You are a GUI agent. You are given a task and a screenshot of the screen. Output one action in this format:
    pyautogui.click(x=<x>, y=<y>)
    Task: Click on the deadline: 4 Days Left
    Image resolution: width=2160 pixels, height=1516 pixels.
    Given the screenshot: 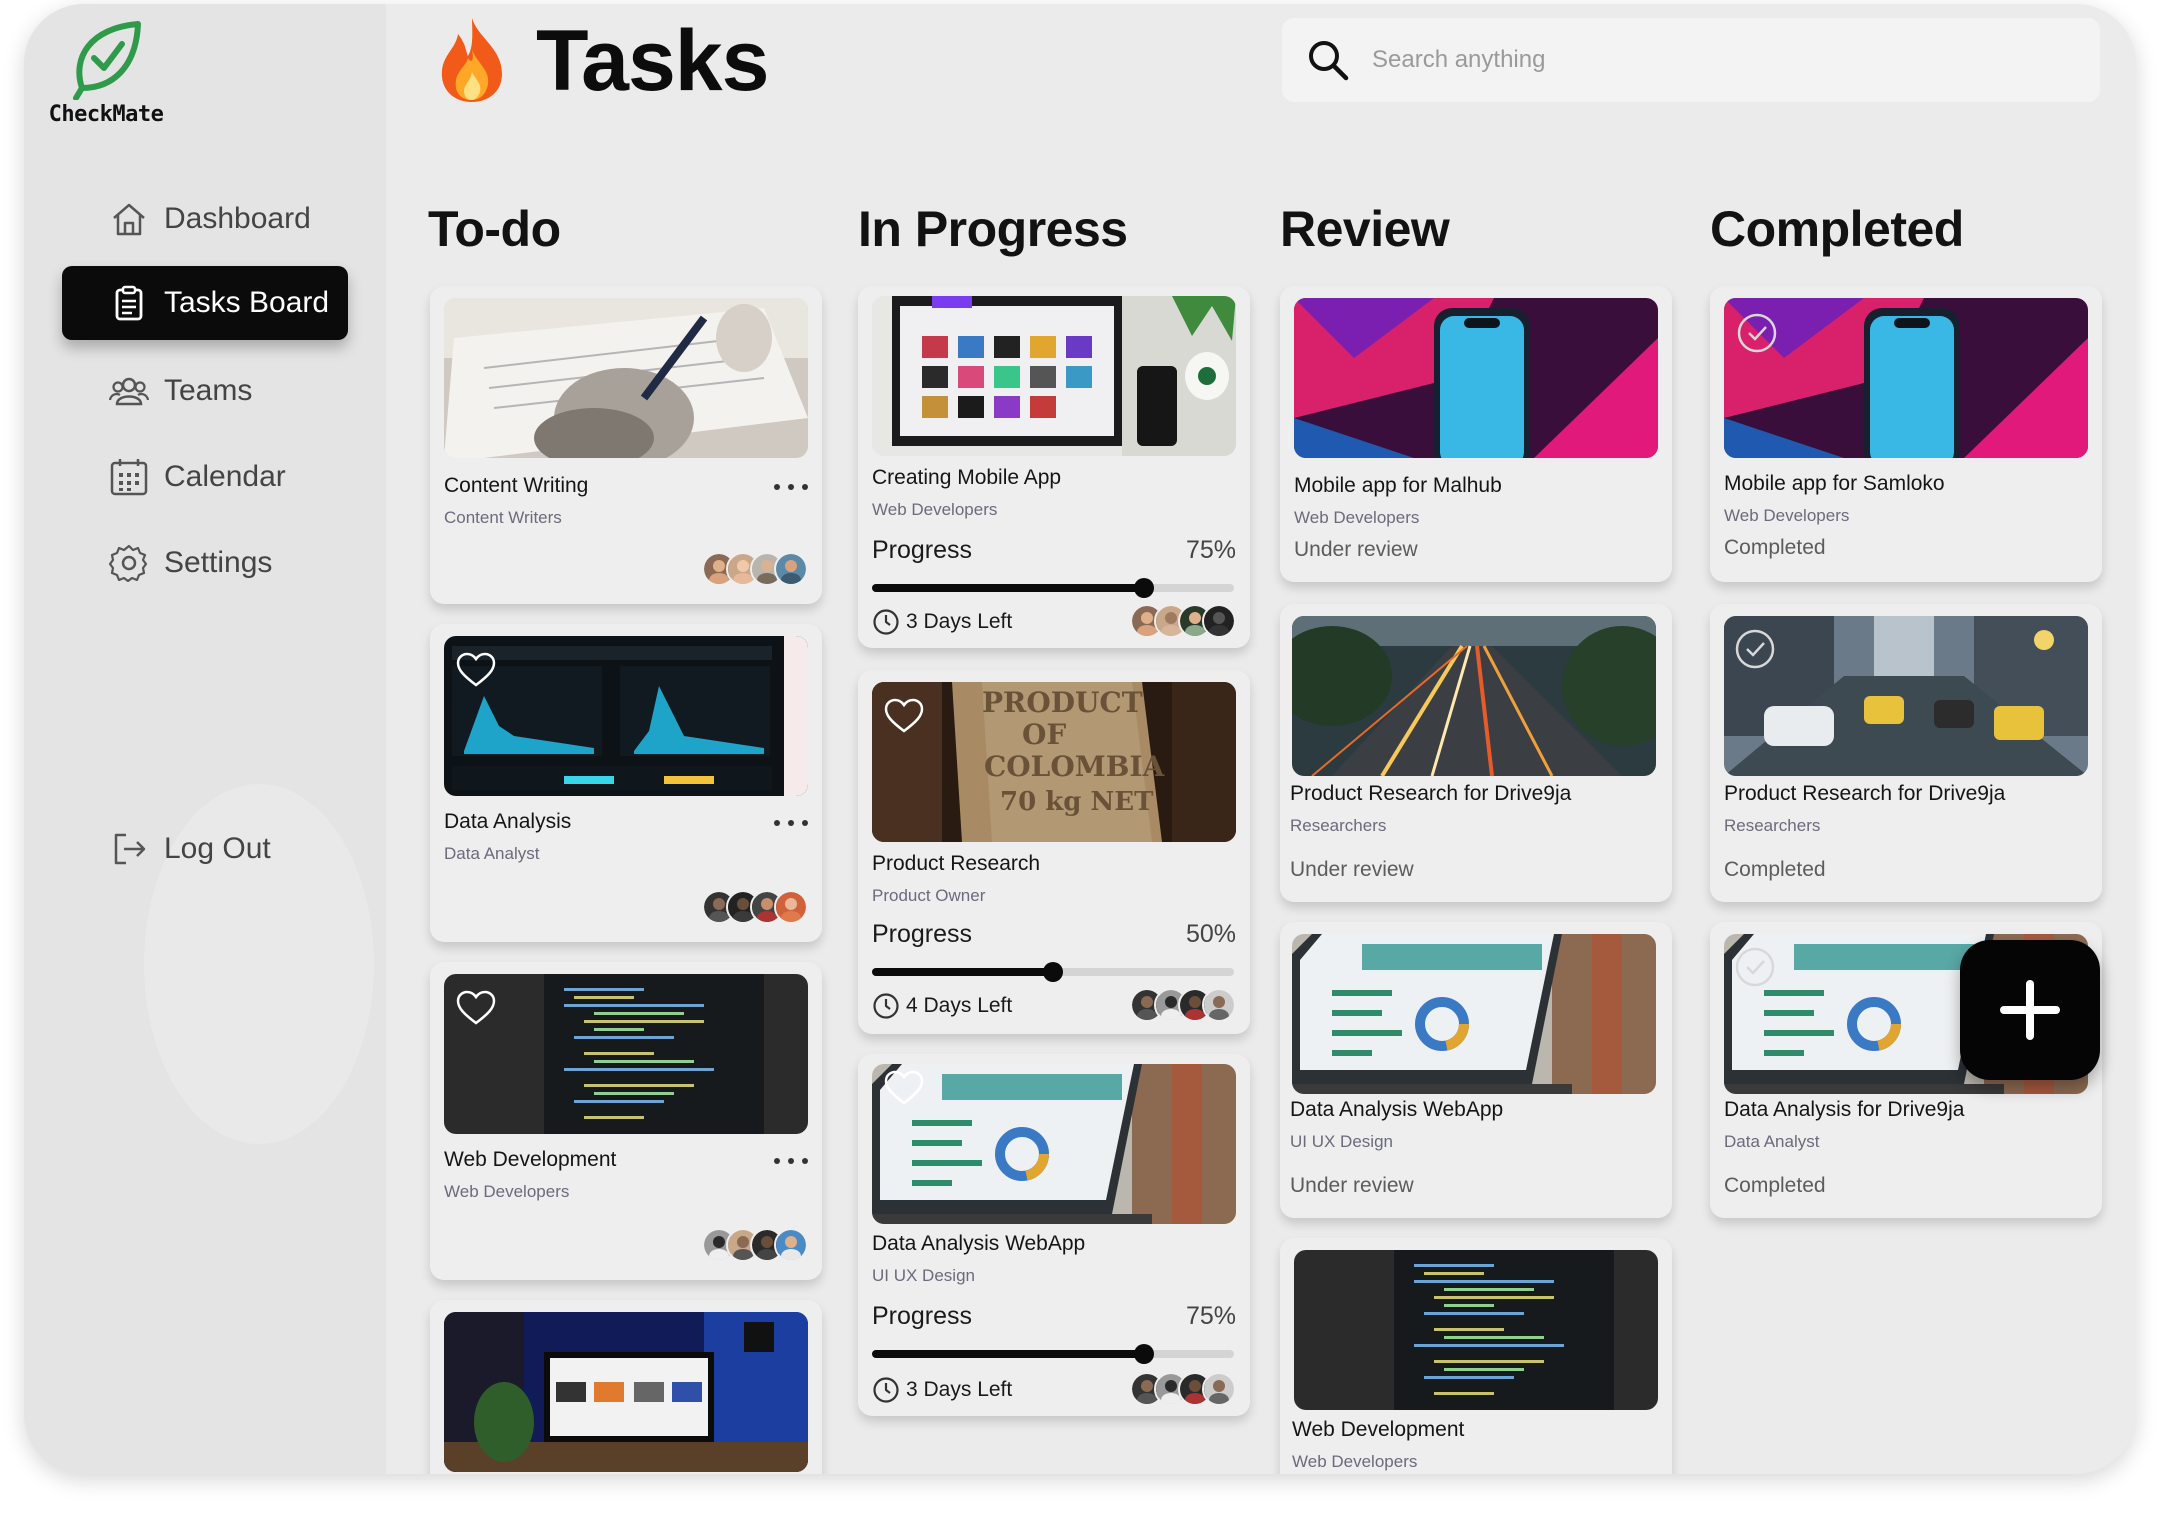 What is the action you would take?
    pyautogui.click(x=942, y=1006)
    